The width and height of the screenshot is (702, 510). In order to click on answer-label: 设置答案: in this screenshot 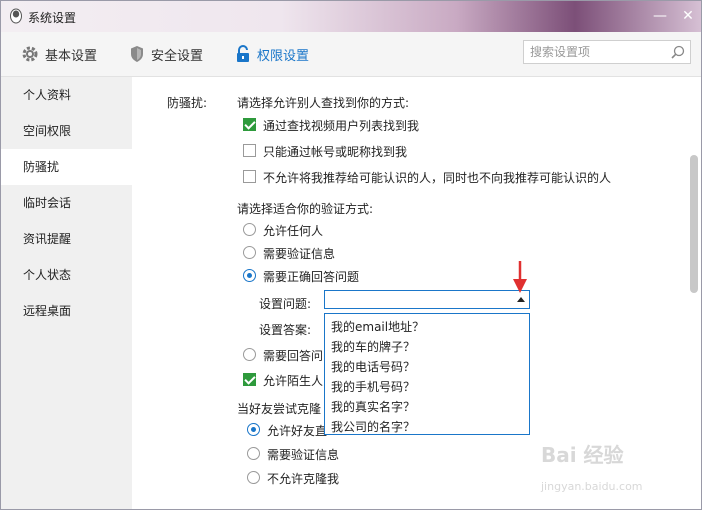, I will do `click(285, 330)`.